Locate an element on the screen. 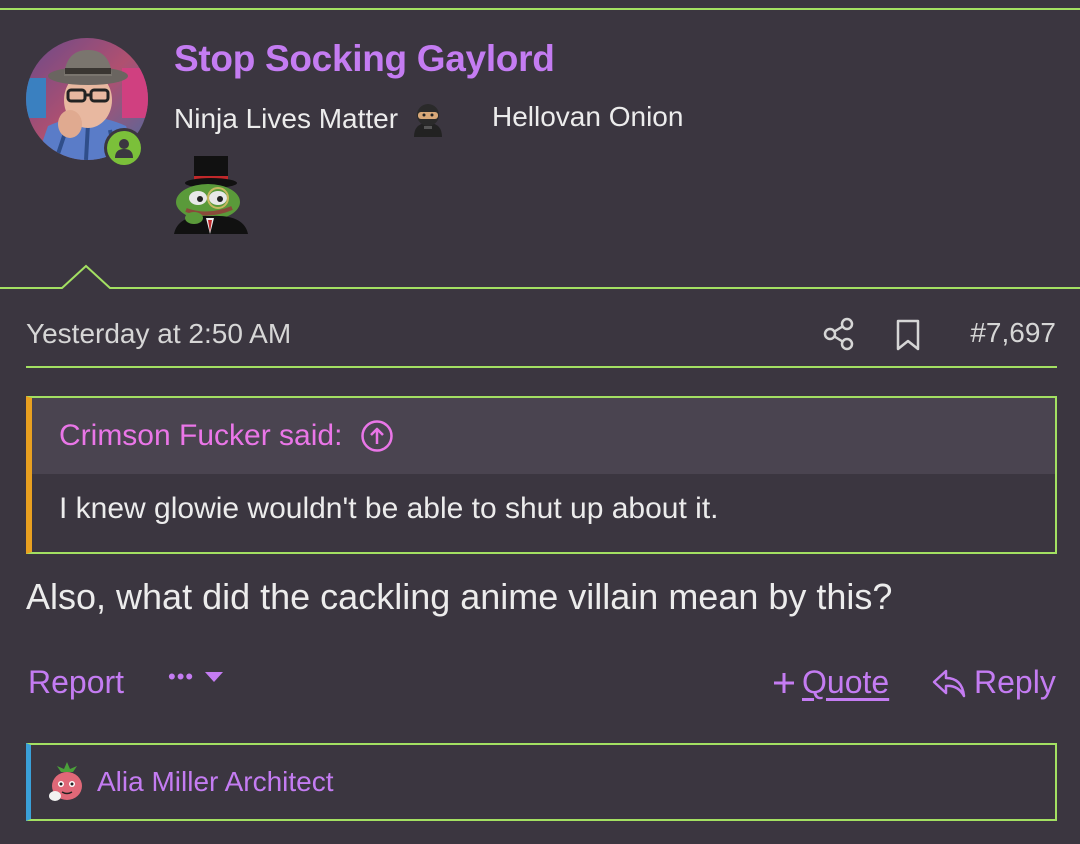  post-date: Yesterday at 2:50 AM is located at coordinates (158, 334).